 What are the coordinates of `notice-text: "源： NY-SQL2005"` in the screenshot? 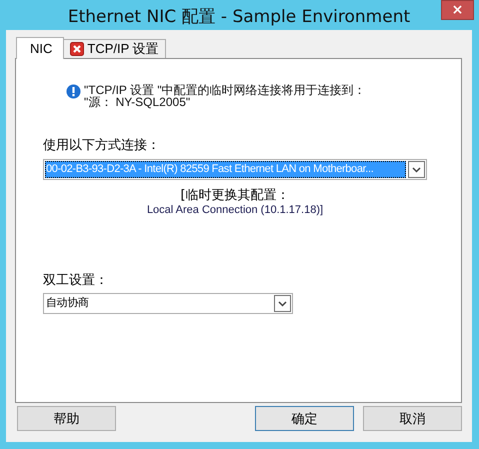 It's located at (137, 102).